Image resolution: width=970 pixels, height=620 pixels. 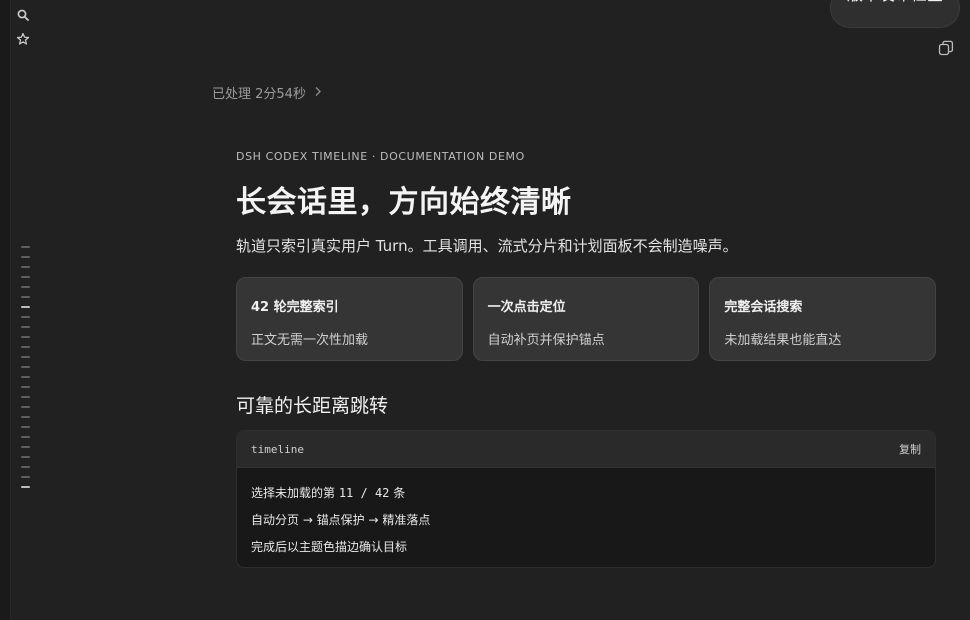 I want to click on section-title: 可靠的长距离跳转, so click(x=312, y=406).